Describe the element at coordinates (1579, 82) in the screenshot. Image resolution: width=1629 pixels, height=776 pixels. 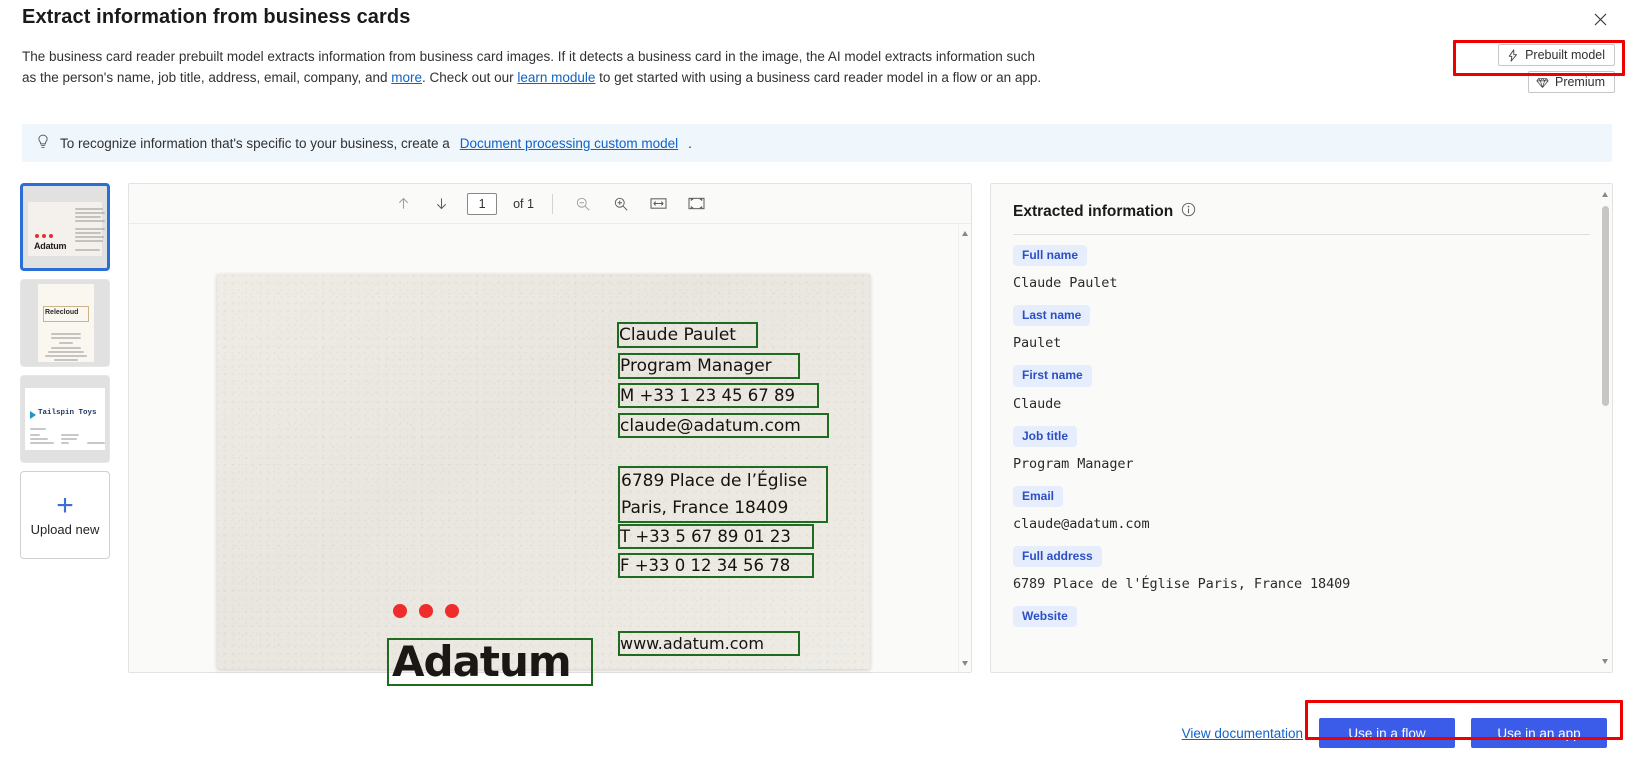
I see `premium-badge-label: Premium` at that location.